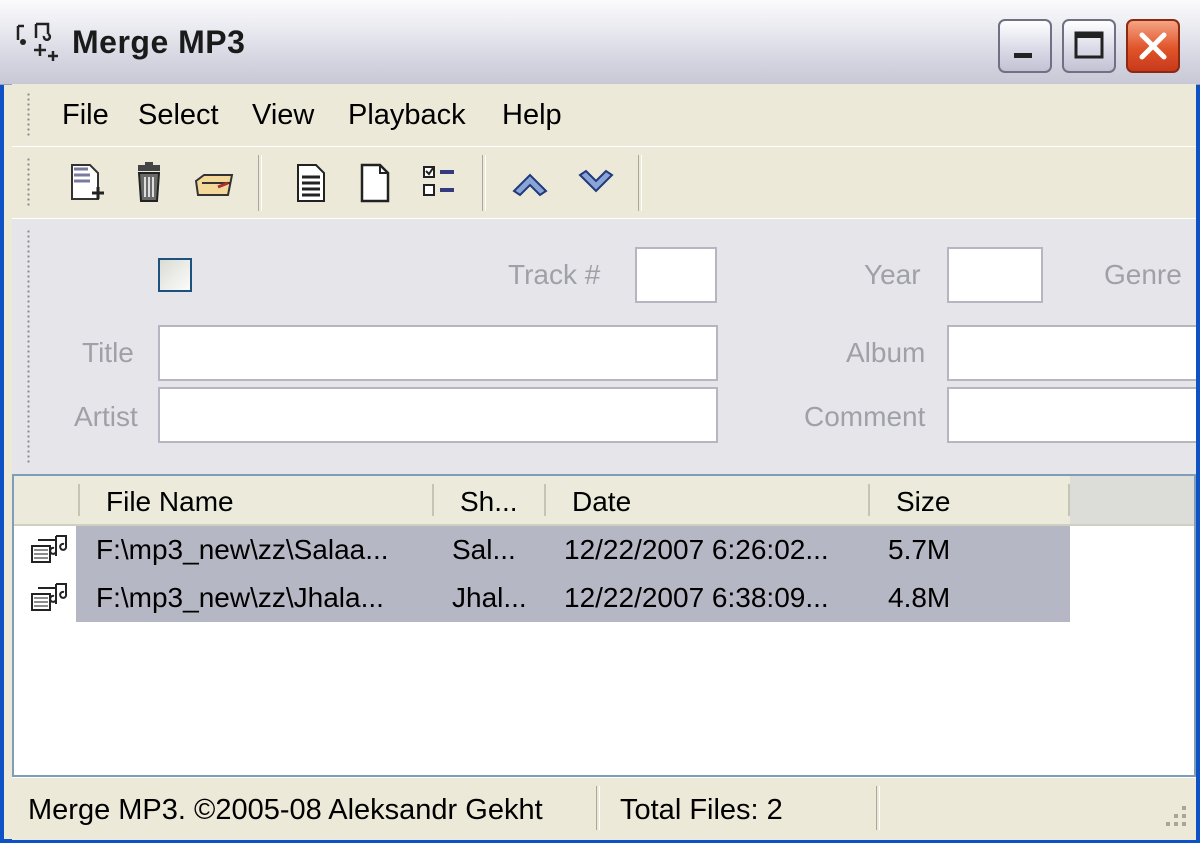 The width and height of the screenshot is (1200, 843). I want to click on column-size: Size, so click(923, 502).